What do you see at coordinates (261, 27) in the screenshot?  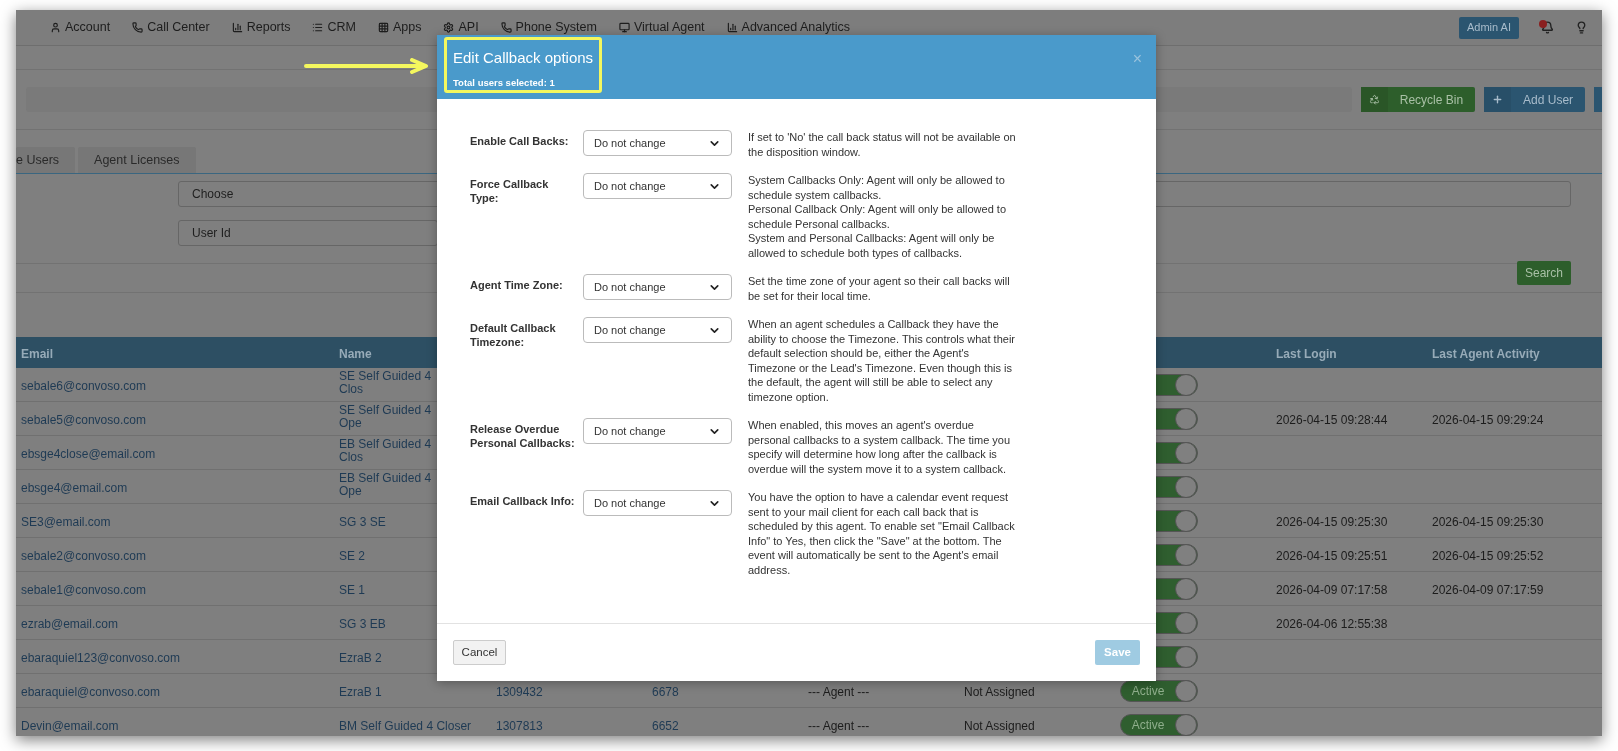 I see `nav-link: Reports` at bounding box center [261, 27].